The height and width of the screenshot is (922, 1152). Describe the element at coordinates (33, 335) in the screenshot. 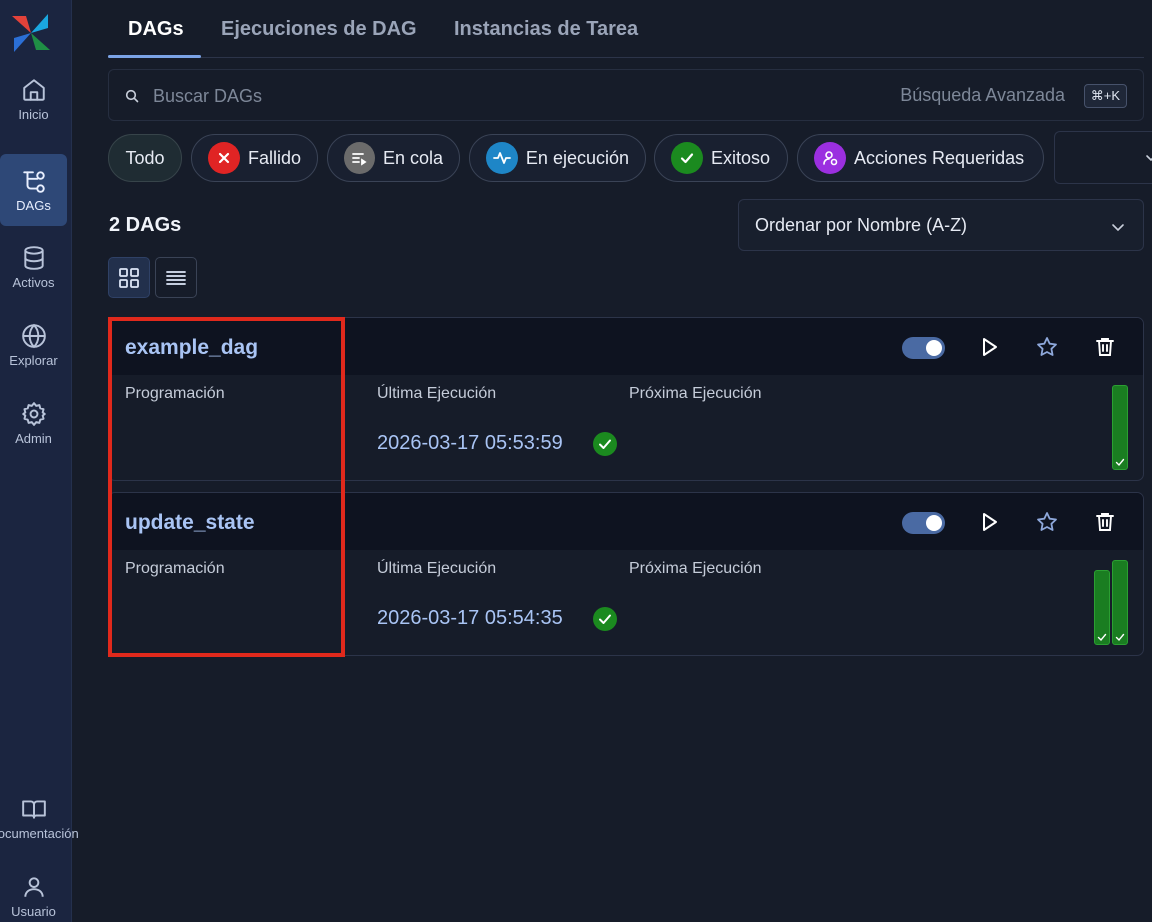

I see `globe-icon` at that location.